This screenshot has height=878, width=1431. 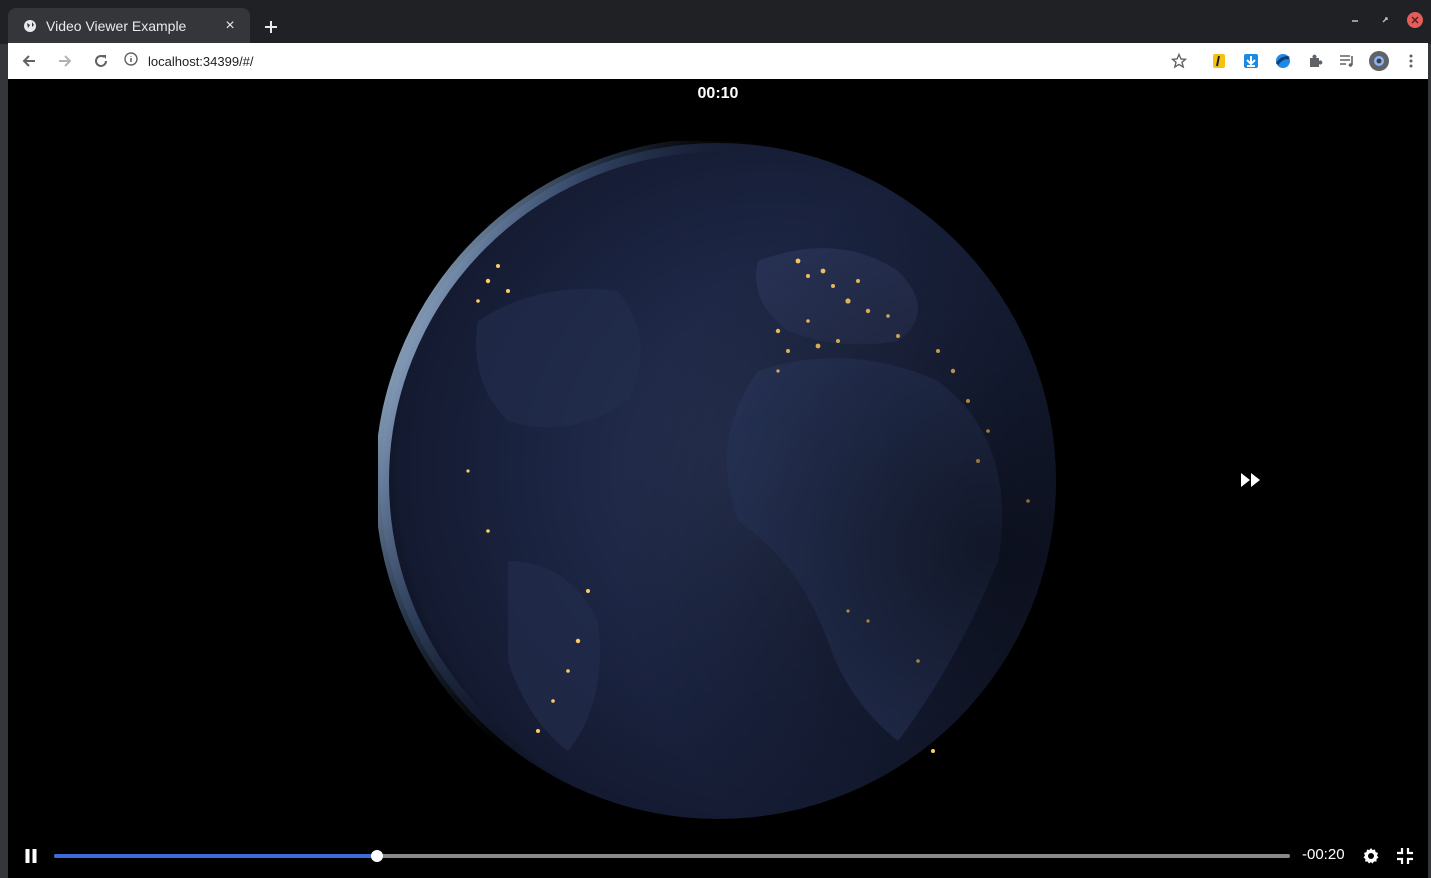 What do you see at coordinates (376, 856) in the screenshot?
I see `progress-thumb` at bounding box center [376, 856].